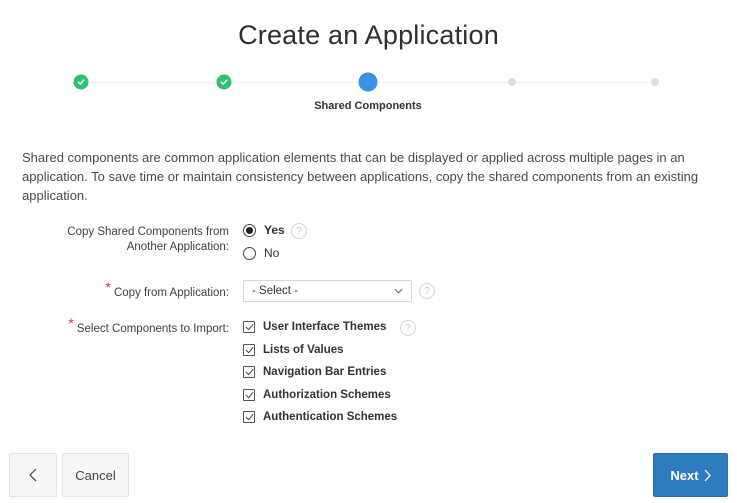  Describe the element at coordinates (684, 475) in the screenshot. I see `next-button-label: Next` at that location.